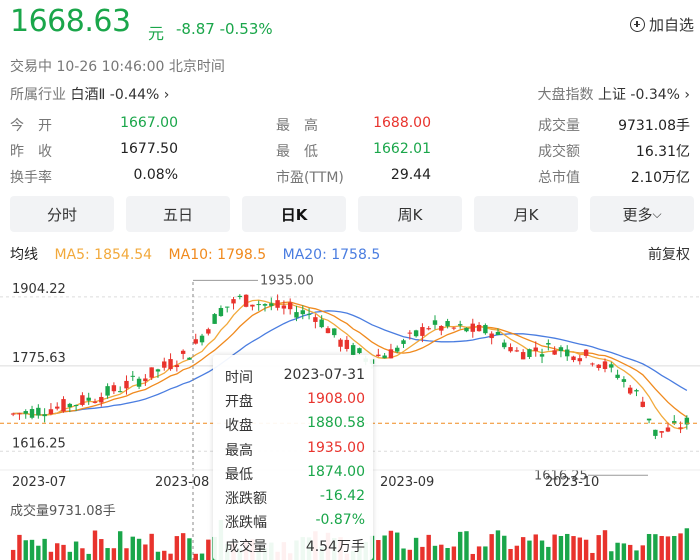  I want to click on tab-2: 日K, so click(294, 214).